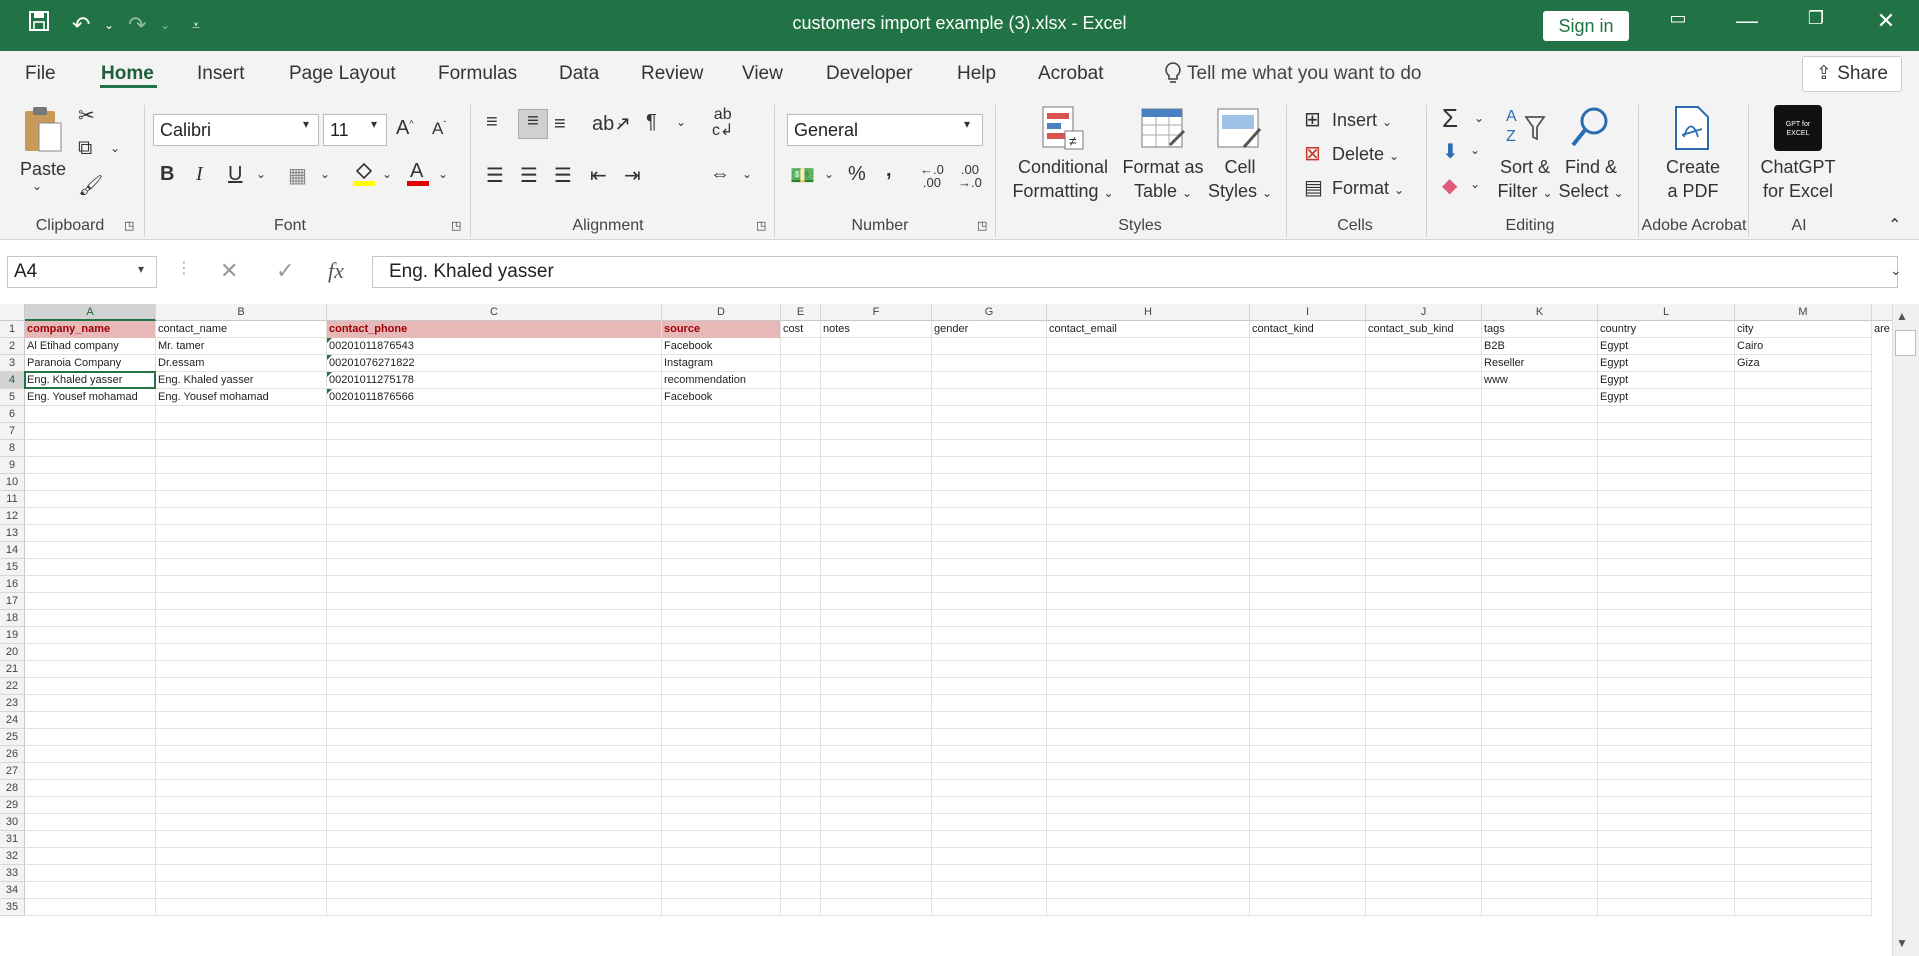 The width and height of the screenshot is (1919, 956). I want to click on row-header: 2, so click(12, 346).